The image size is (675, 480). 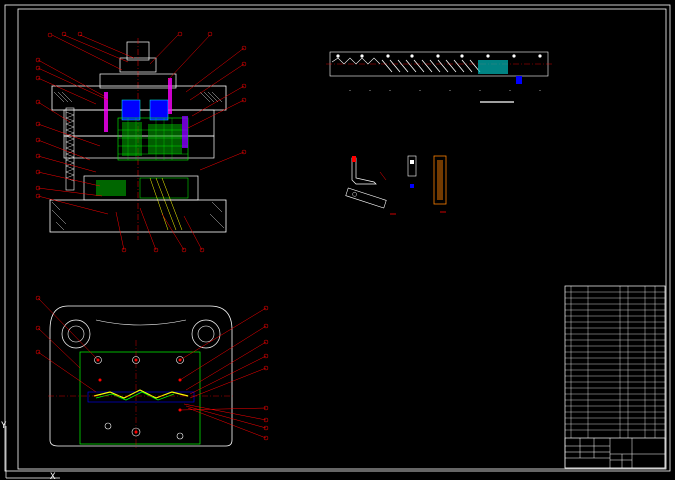 What do you see at coordinates (615, 453) in the screenshot?
I see `title-block-header` at bounding box center [615, 453].